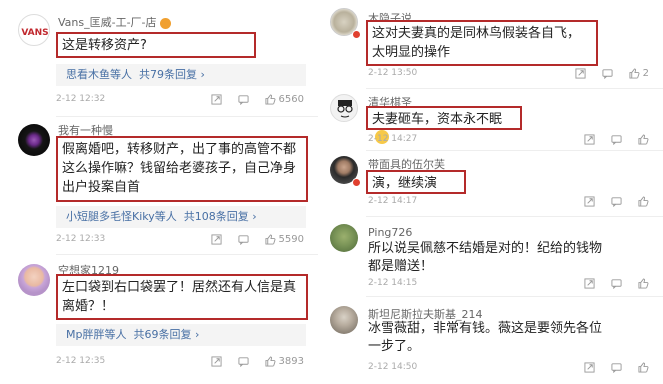 Image resolution: width=663 pixels, height=384 pixels. Describe the element at coordinates (156, 45) in the screenshot. I see `comment-body: 这是转移资产?` at that location.